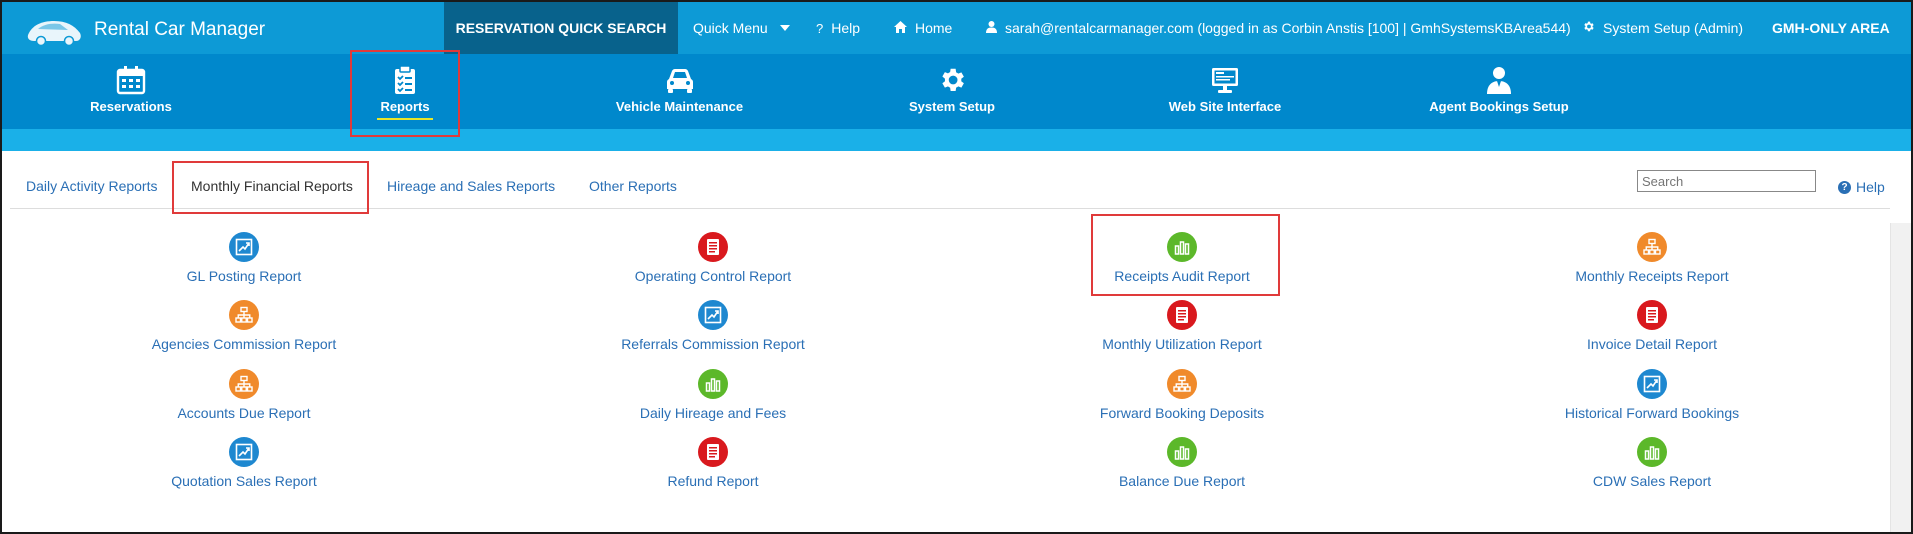 The width and height of the screenshot is (1913, 534). I want to click on report-link: Balance Due Report, so click(1182, 463).